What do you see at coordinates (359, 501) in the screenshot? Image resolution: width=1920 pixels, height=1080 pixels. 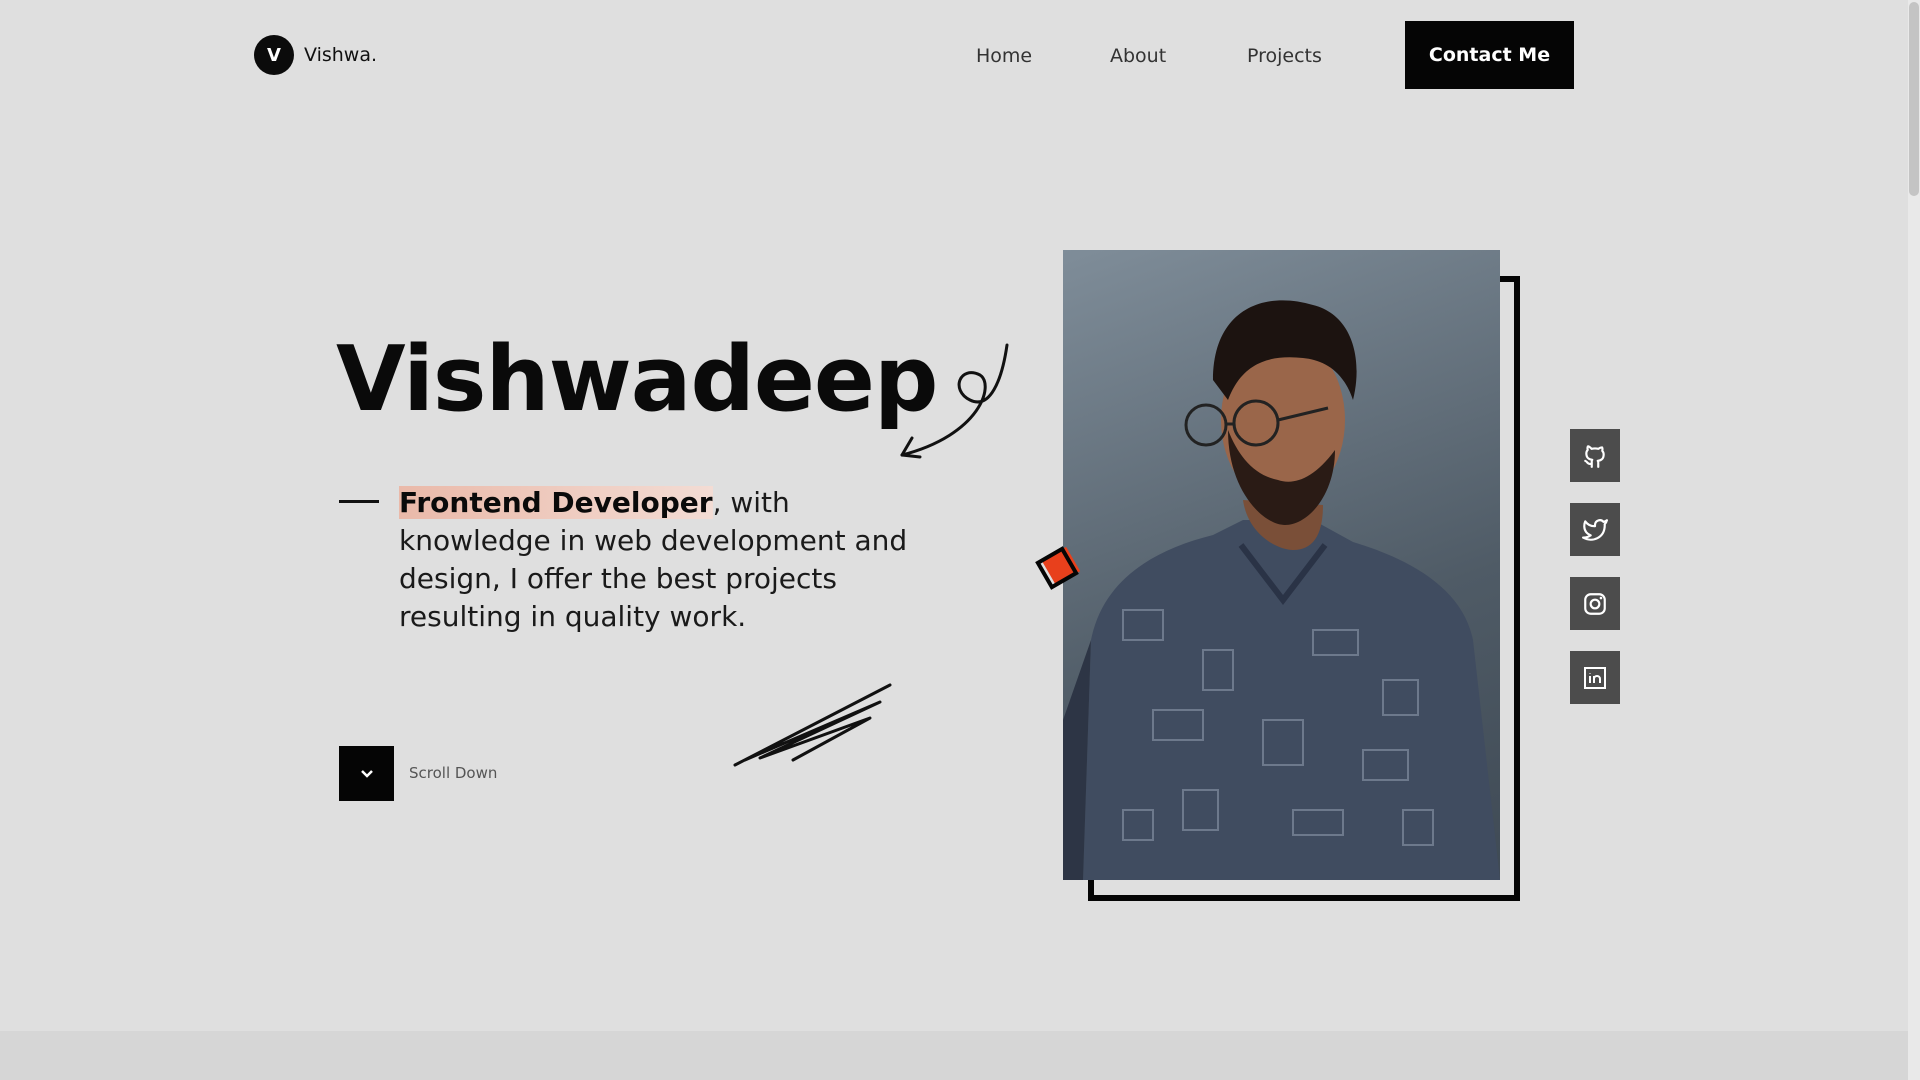 I see `tagline-dash` at bounding box center [359, 501].